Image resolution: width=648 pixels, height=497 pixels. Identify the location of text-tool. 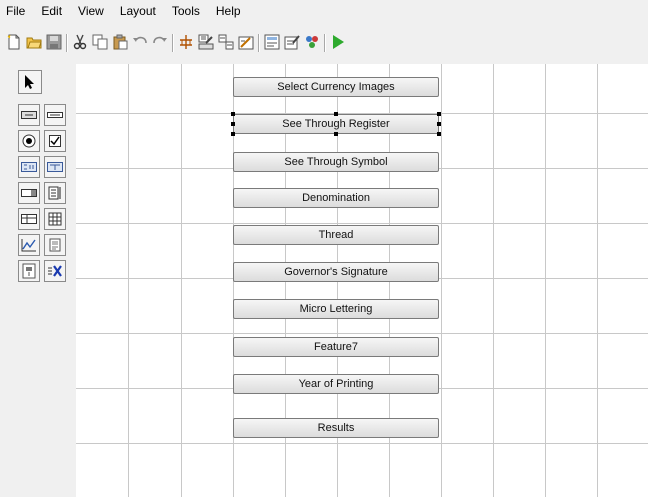
(55, 167).